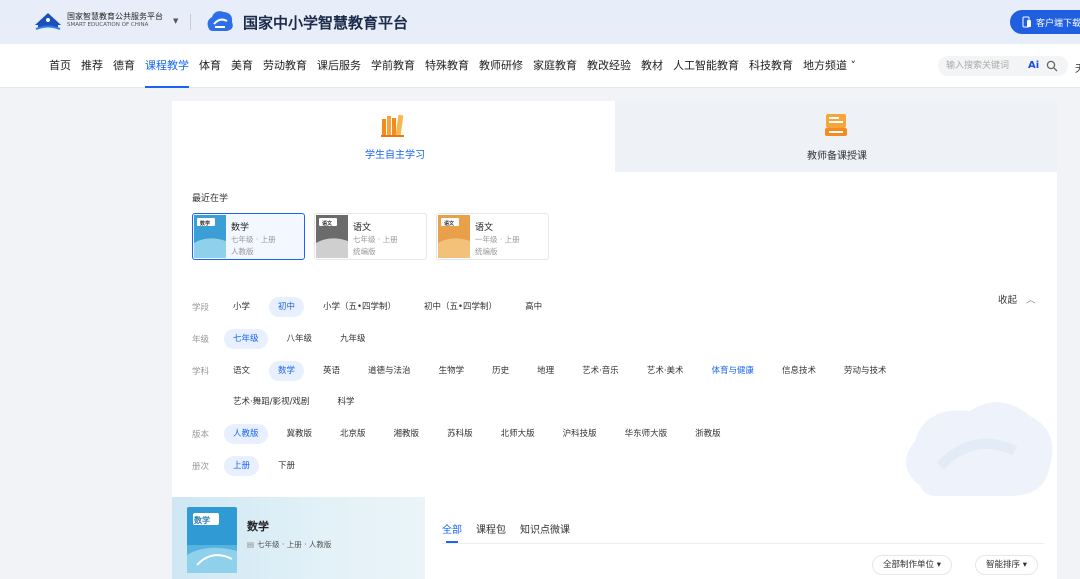 Image resolution: width=1080 pixels, height=579 pixels. What do you see at coordinates (287, 371) in the screenshot?
I see `filter-option: 数学` at bounding box center [287, 371].